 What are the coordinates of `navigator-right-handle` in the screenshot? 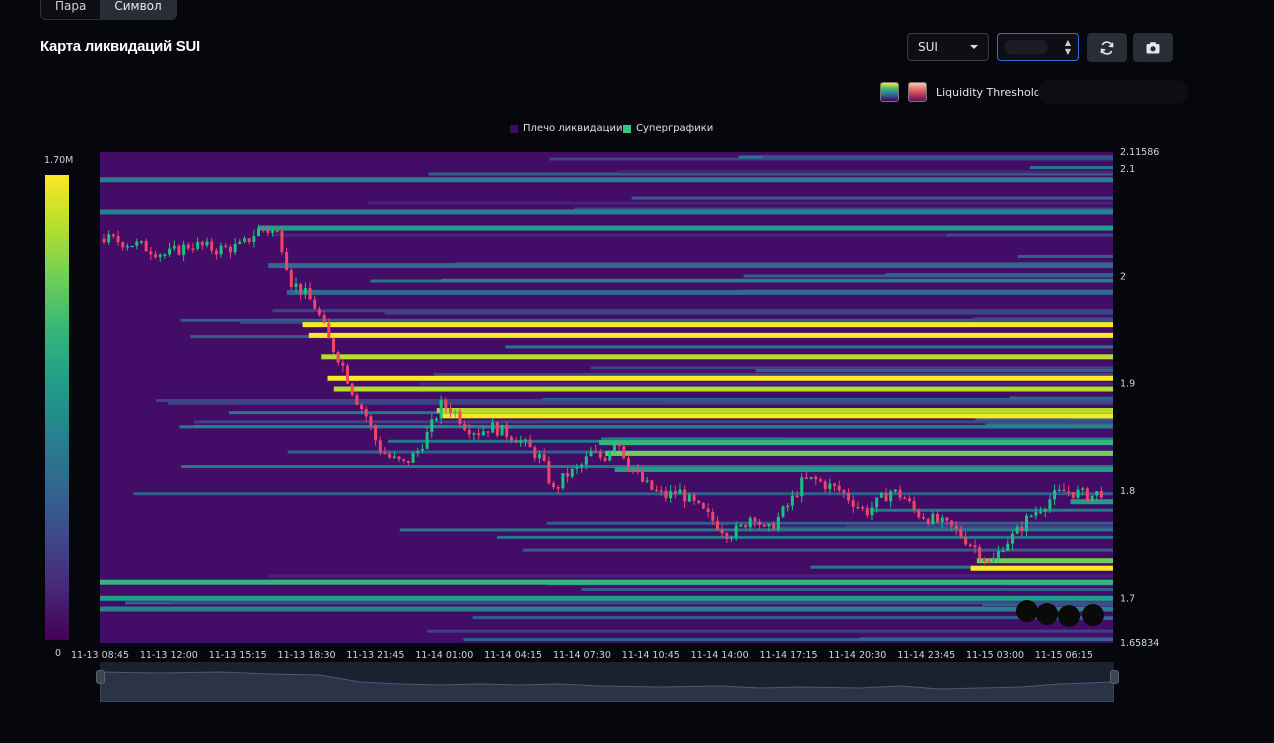 It's located at (1114, 677).